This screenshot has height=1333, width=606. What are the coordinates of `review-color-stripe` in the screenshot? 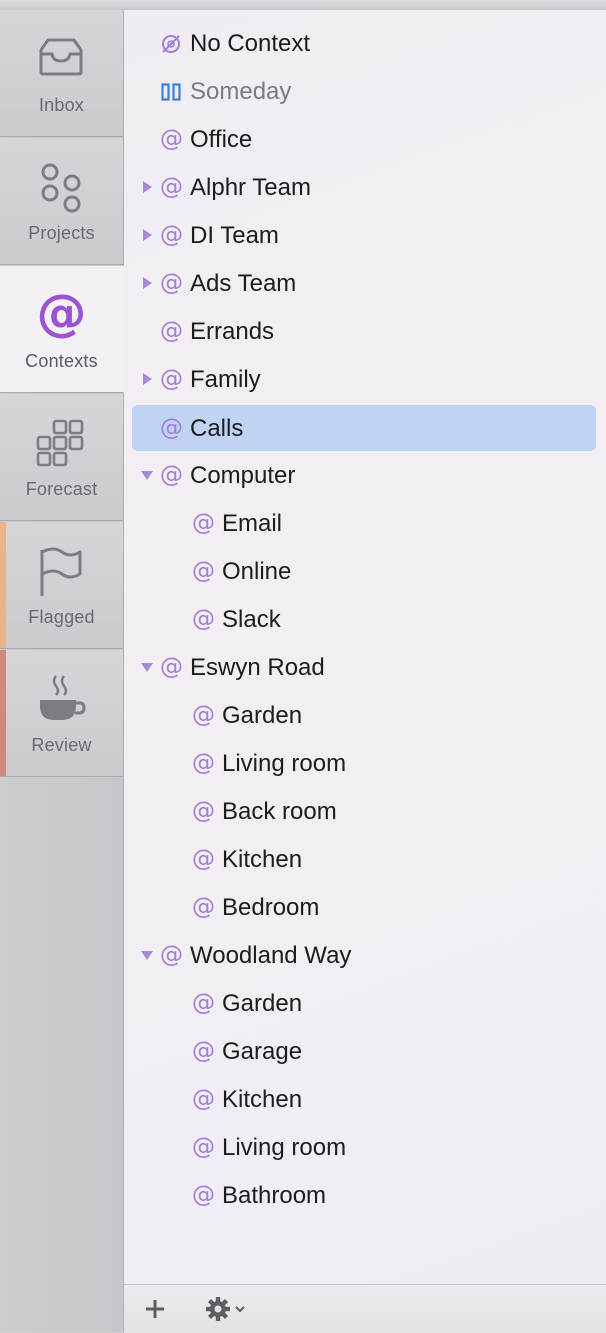 It's located at (3, 713).